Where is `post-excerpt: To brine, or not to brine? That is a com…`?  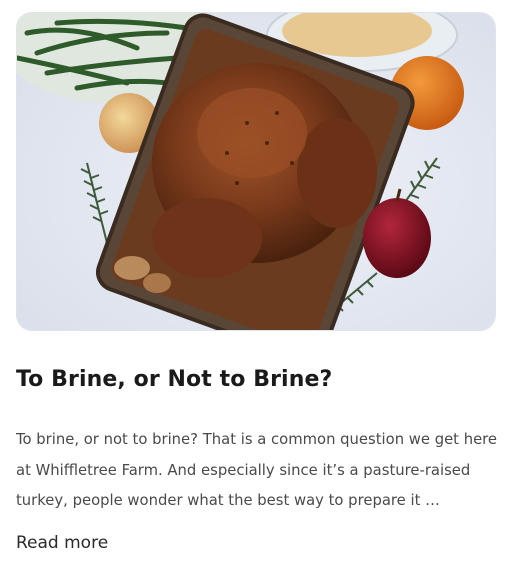
post-excerpt: To brine, or not to brine? That is a com… is located at coordinates (257, 470).